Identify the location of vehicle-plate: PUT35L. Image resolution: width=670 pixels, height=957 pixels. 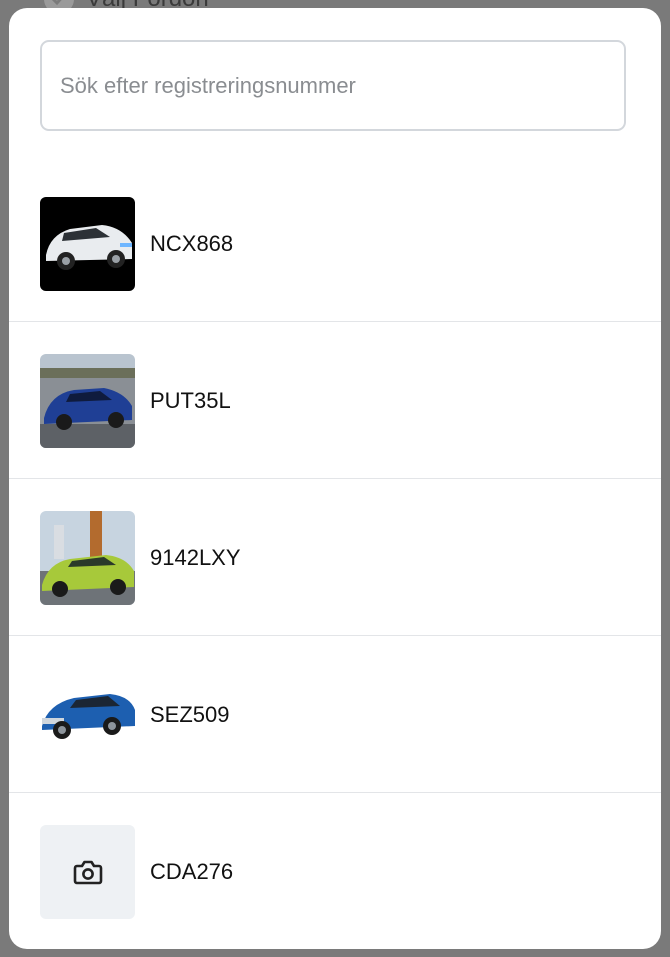
(190, 400).